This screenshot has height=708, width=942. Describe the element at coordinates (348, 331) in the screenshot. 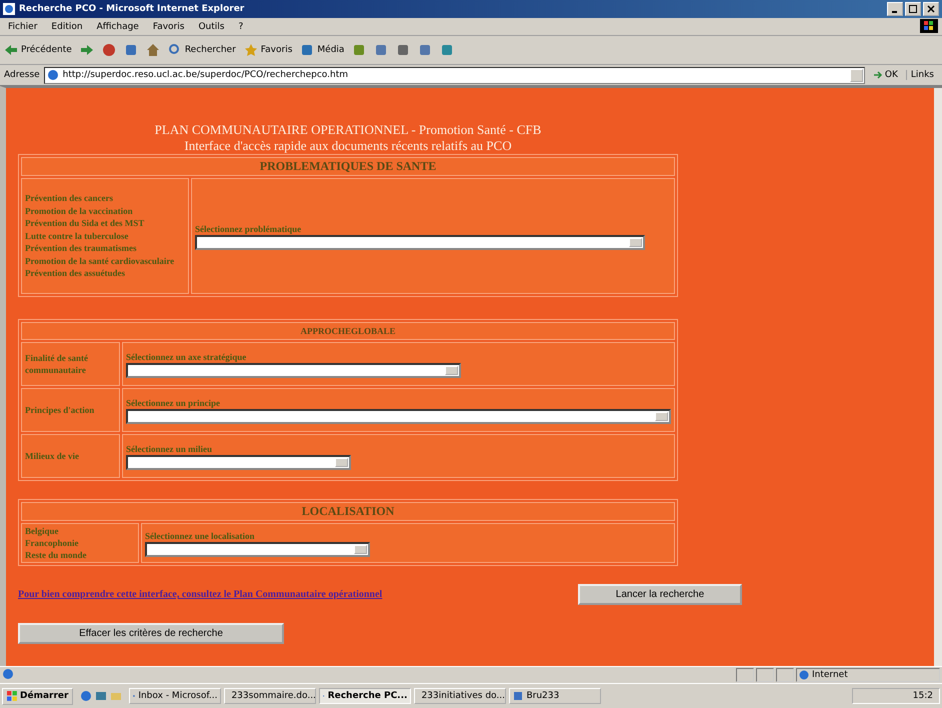

I see `section-heading: APPROCHEGLOBALE` at that location.